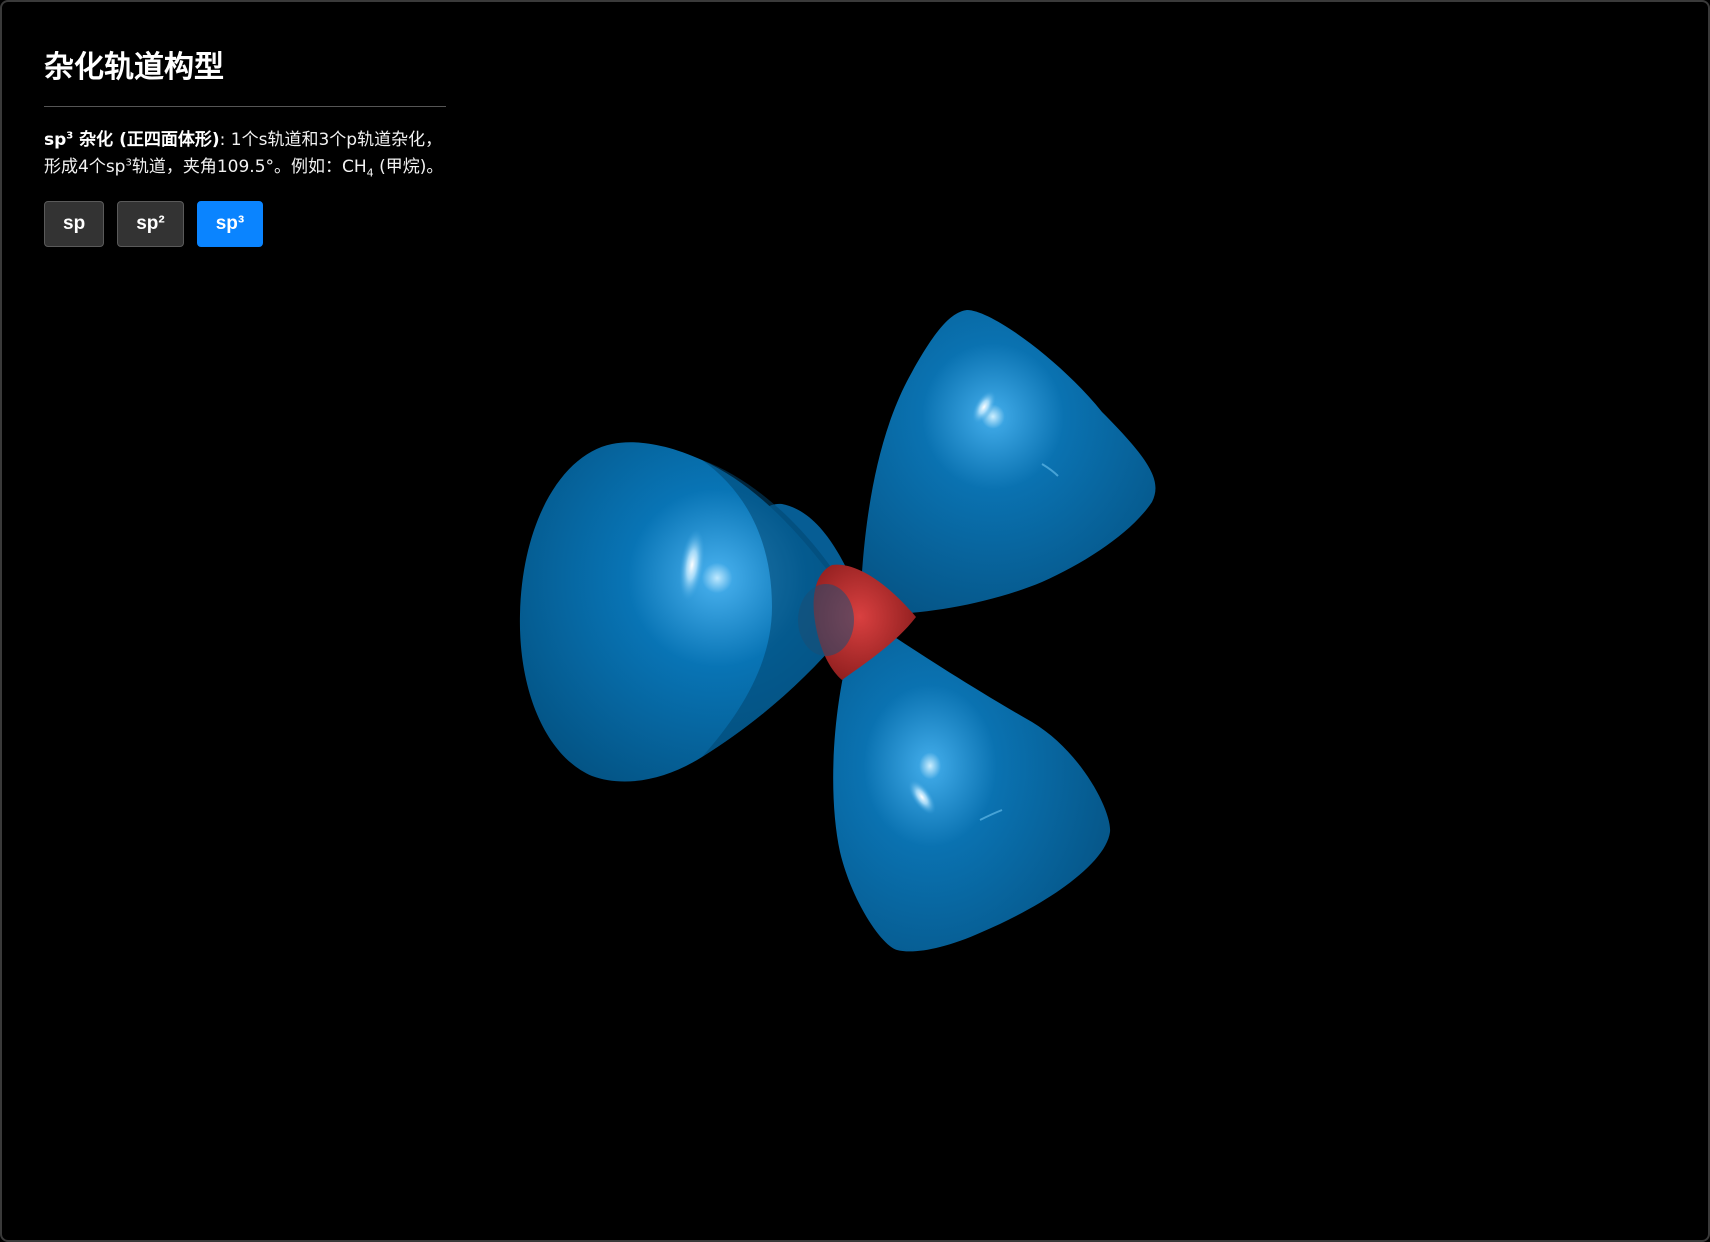 The height and width of the screenshot is (1242, 1710). What do you see at coordinates (245, 74) in the screenshot?
I see `page-title: 杂化轨道构型` at bounding box center [245, 74].